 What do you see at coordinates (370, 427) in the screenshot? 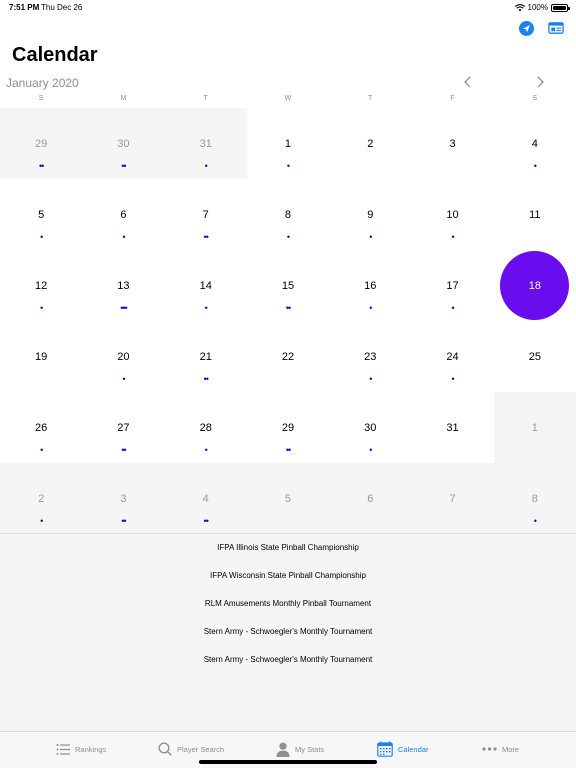
I see `day-cell: 30 •` at bounding box center [370, 427].